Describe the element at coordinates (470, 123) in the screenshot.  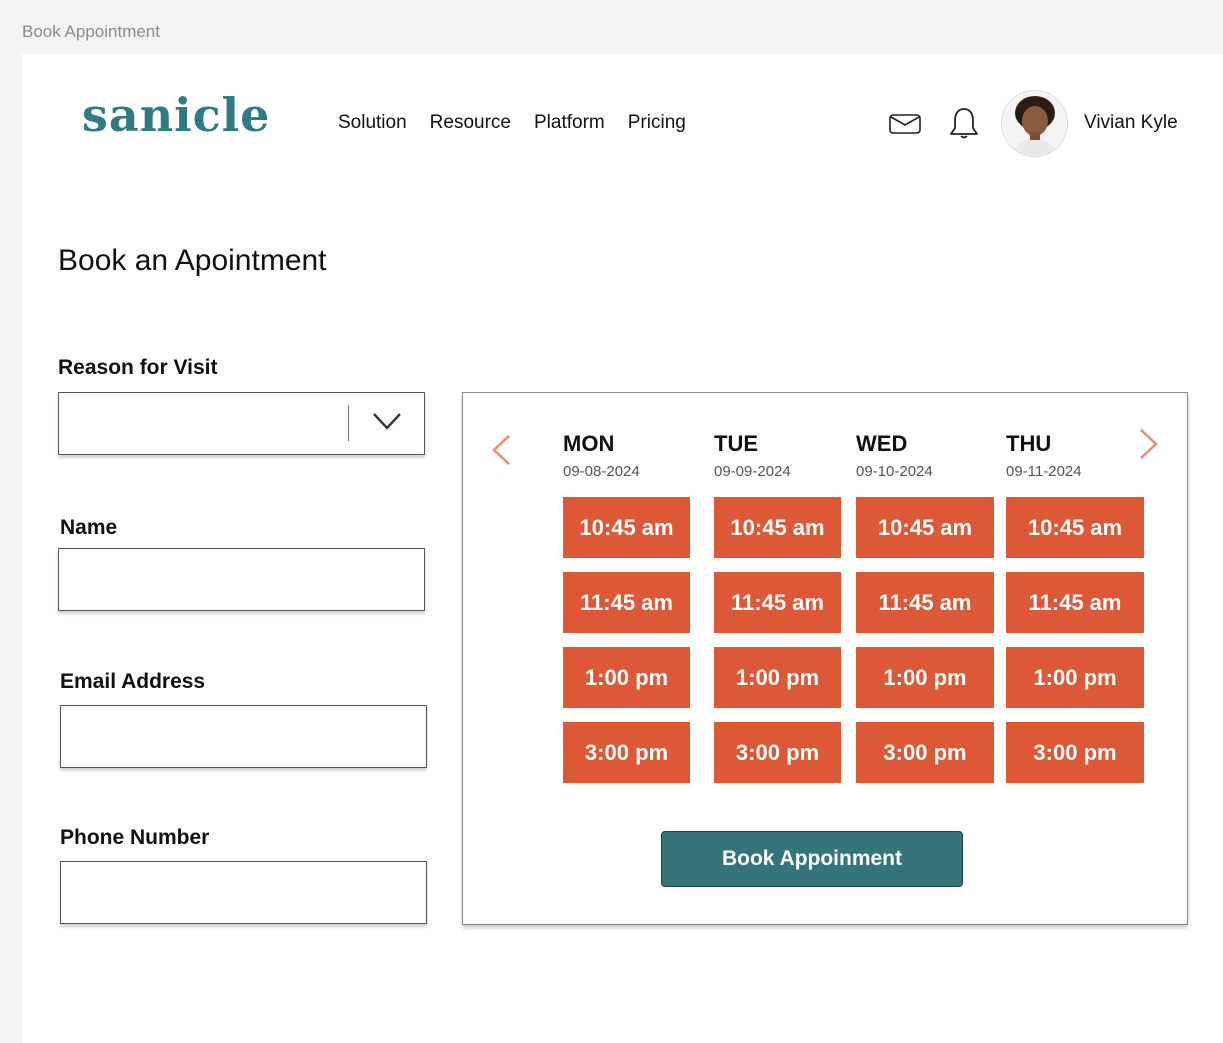
I see `nav-resource: Resource` at that location.